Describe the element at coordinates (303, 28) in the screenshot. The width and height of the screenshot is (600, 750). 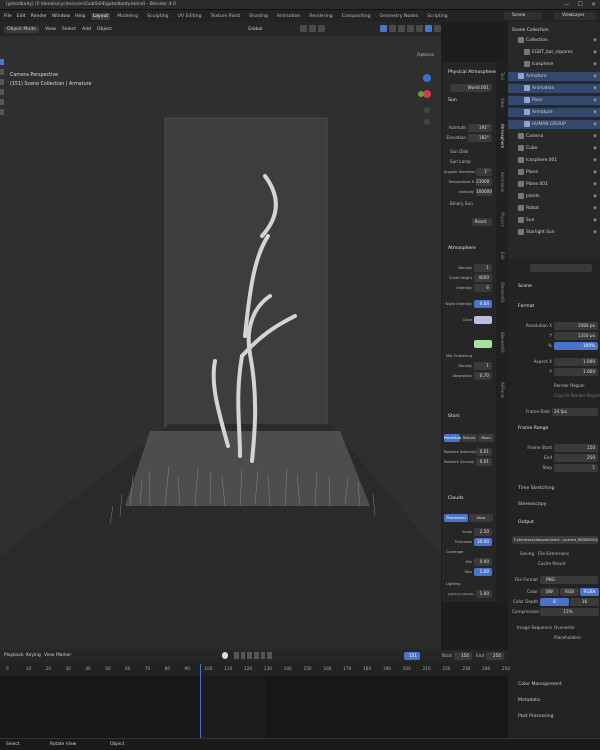
I see `snap-icon` at that location.